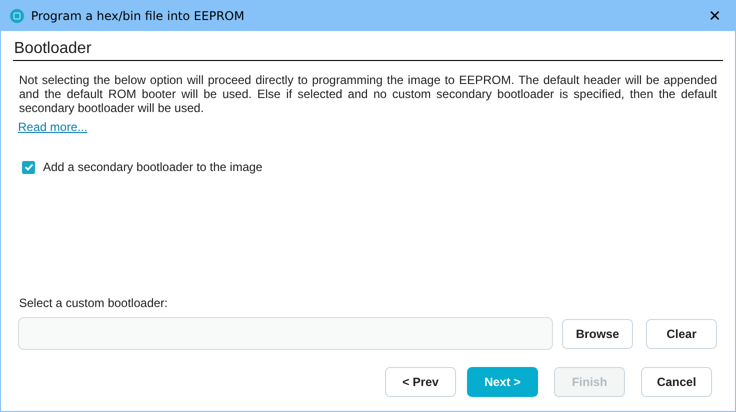 This screenshot has height=412, width=736. I want to click on bootloader-path-field, so click(285, 333).